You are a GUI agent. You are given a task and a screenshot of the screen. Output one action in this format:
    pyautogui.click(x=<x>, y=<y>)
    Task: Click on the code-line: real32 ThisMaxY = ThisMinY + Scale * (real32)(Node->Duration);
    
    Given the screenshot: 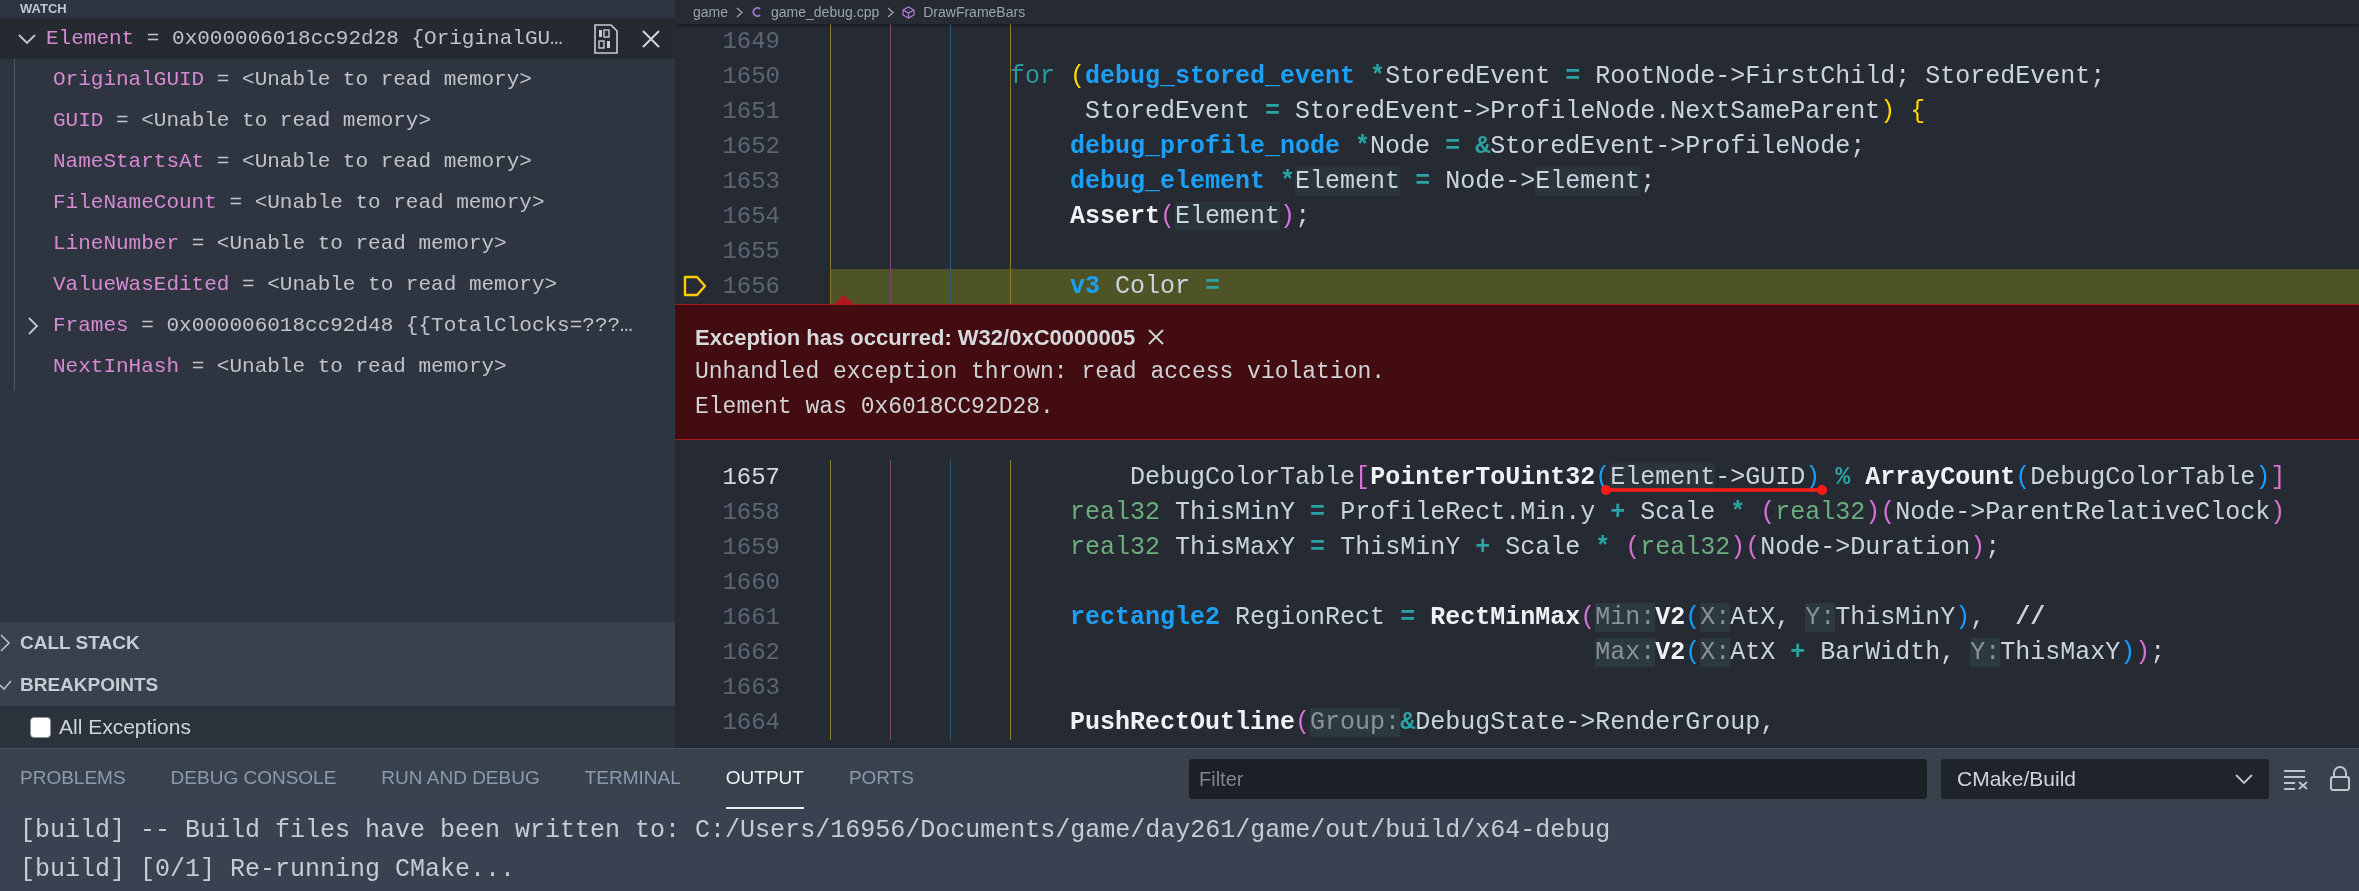 What is the action you would take?
    pyautogui.click(x=1535, y=548)
    